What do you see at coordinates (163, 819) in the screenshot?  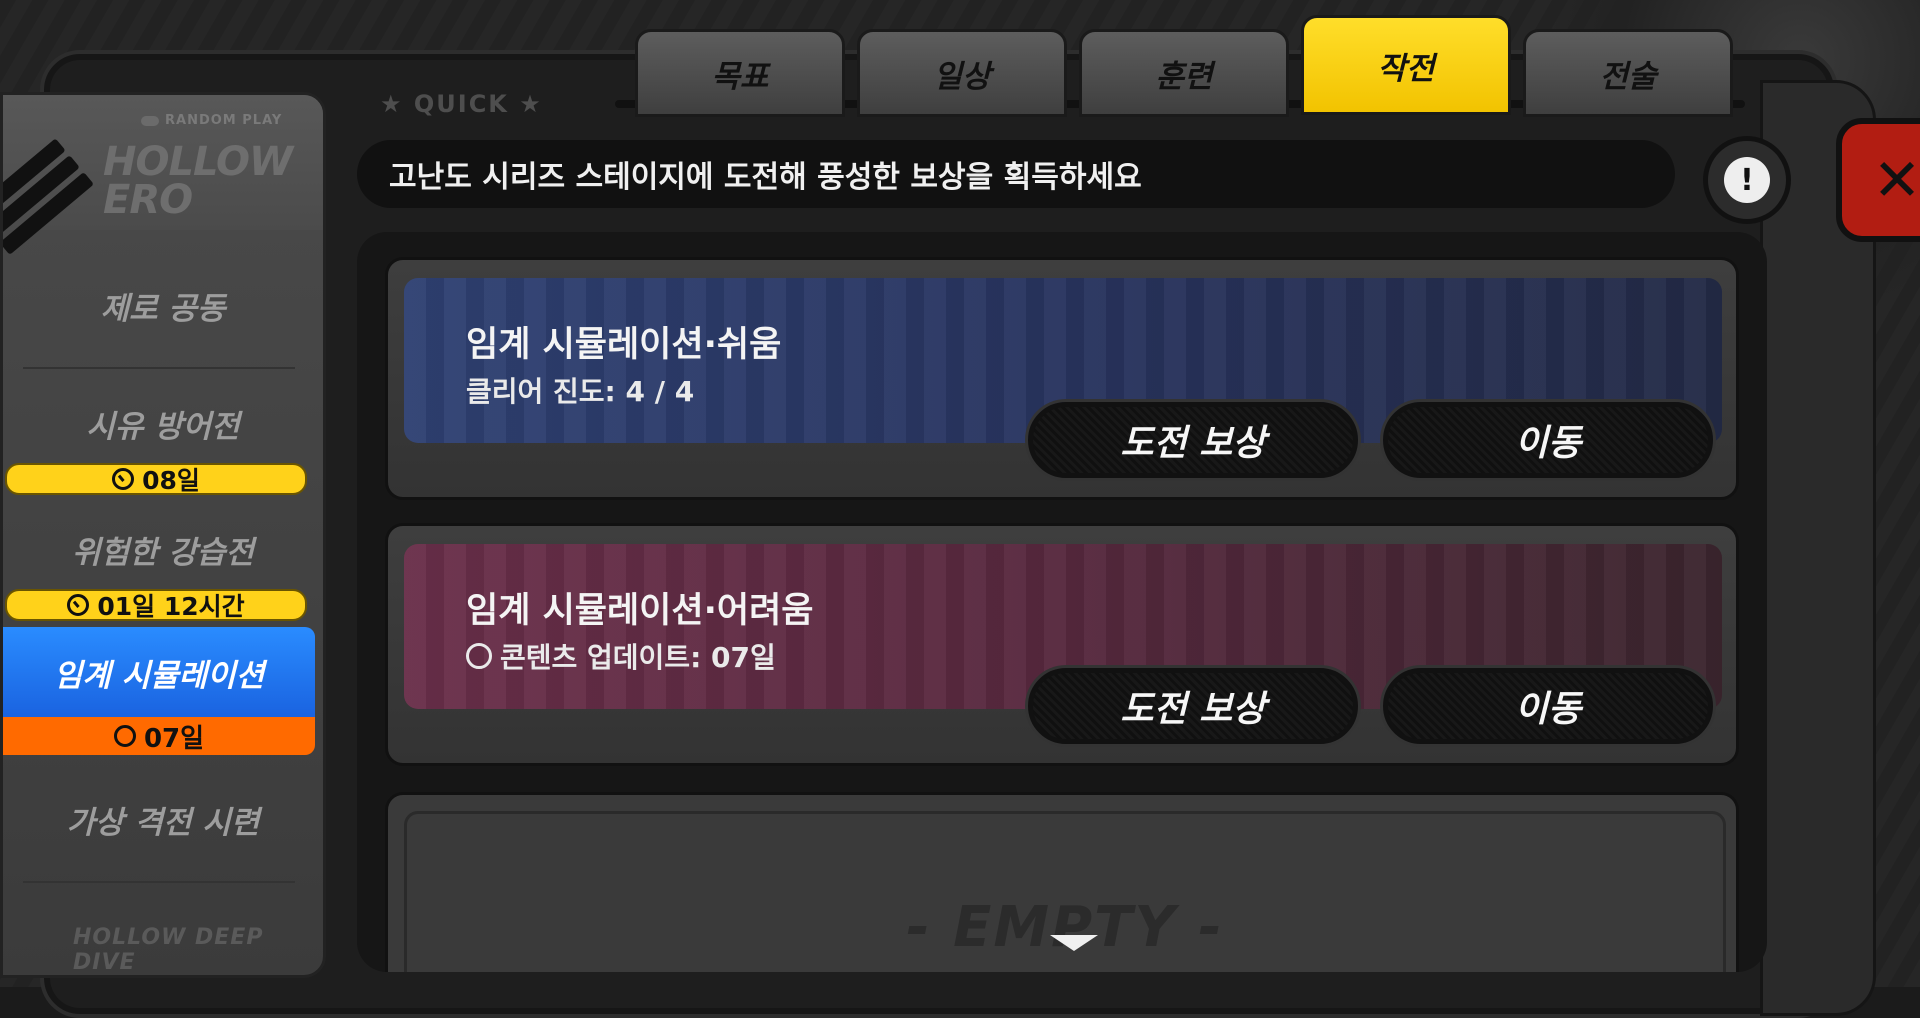 I see `sidebar-item-virtual-battle: 가상 격전 시련` at bounding box center [163, 819].